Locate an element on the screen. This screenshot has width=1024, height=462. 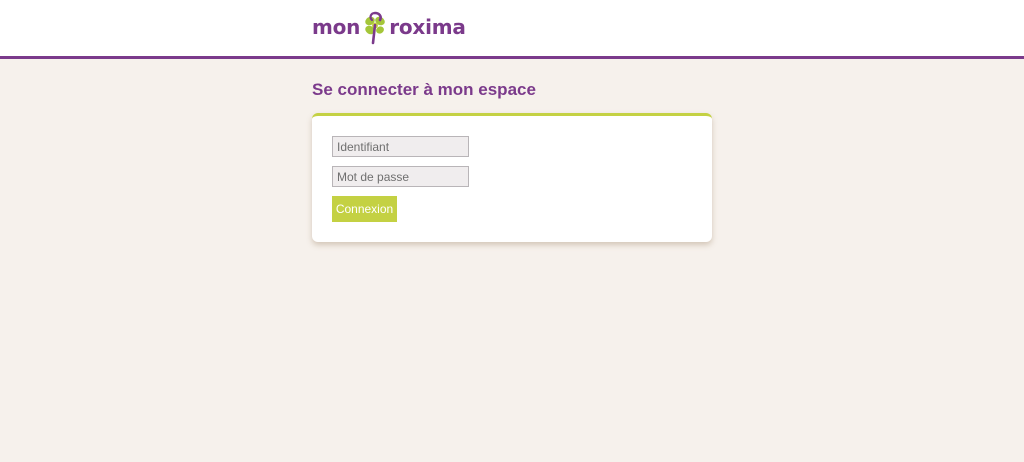
identifier-input is located at coordinates (400, 146).